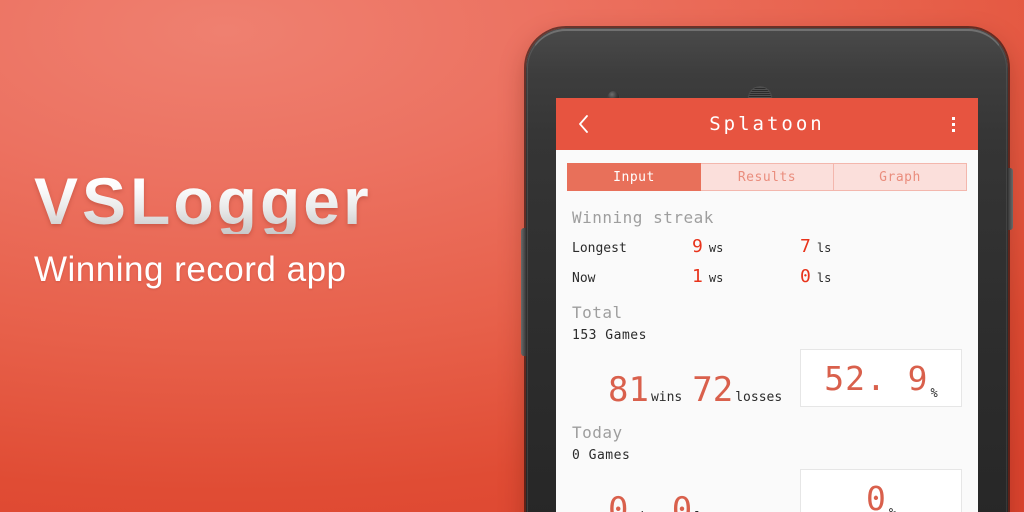  Describe the element at coordinates (746, 276) in the screenshot. I see `streak-now-wins: 1 ws` at that location.